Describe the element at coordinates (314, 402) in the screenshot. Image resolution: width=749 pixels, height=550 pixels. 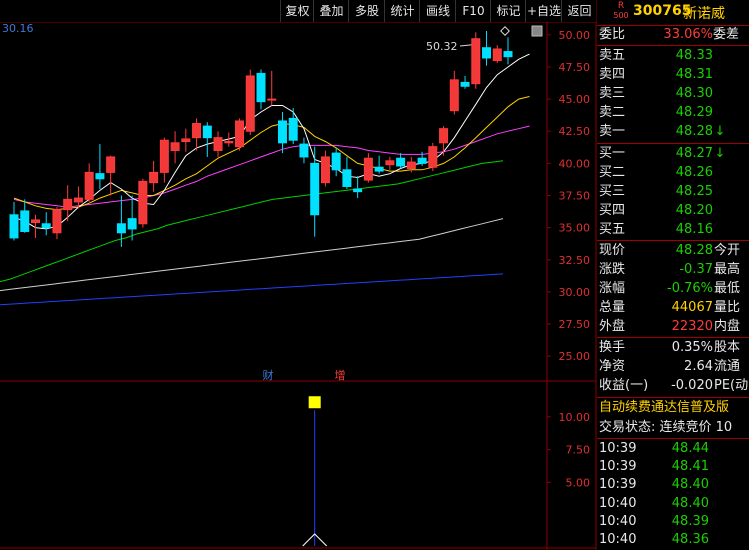
I see `indicator-signal-marker` at that location.